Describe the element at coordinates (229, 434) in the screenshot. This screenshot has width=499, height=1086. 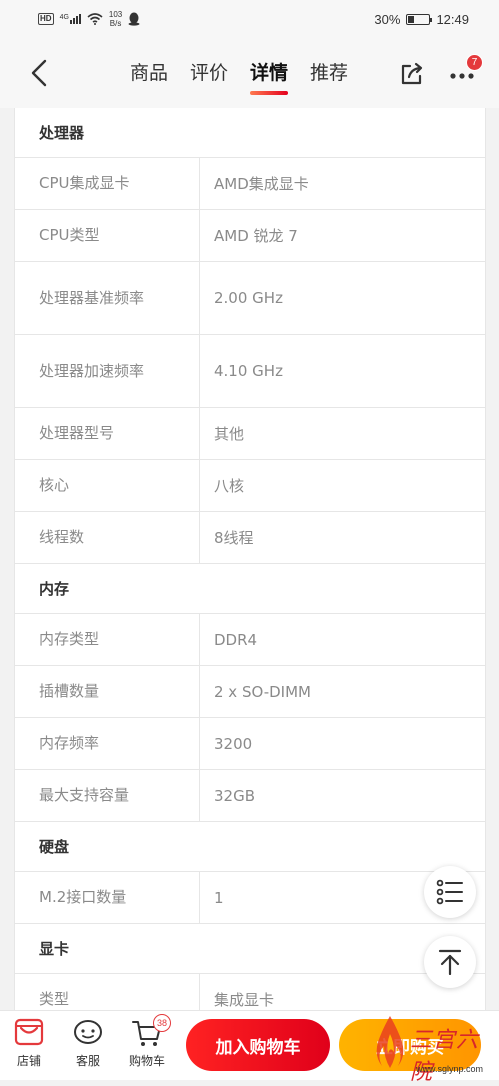
I see `spec-value: 其他` at that location.